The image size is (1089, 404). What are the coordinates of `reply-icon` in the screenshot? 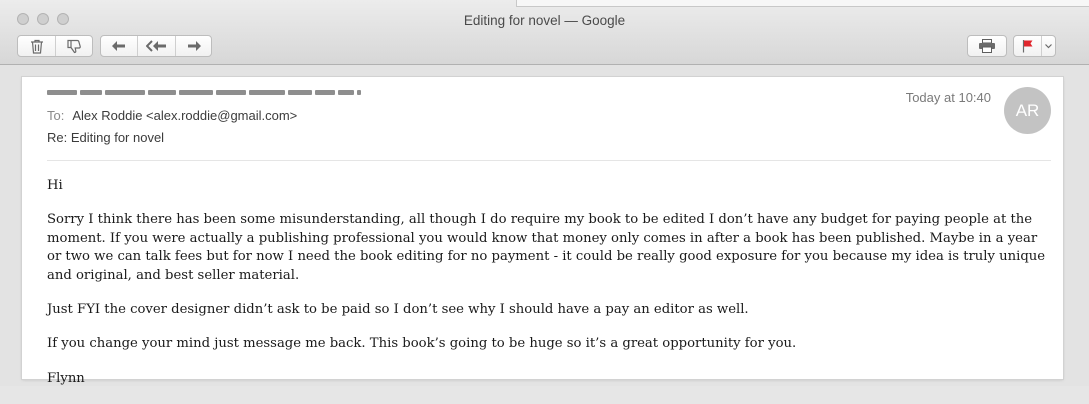 It's located at (118, 46).